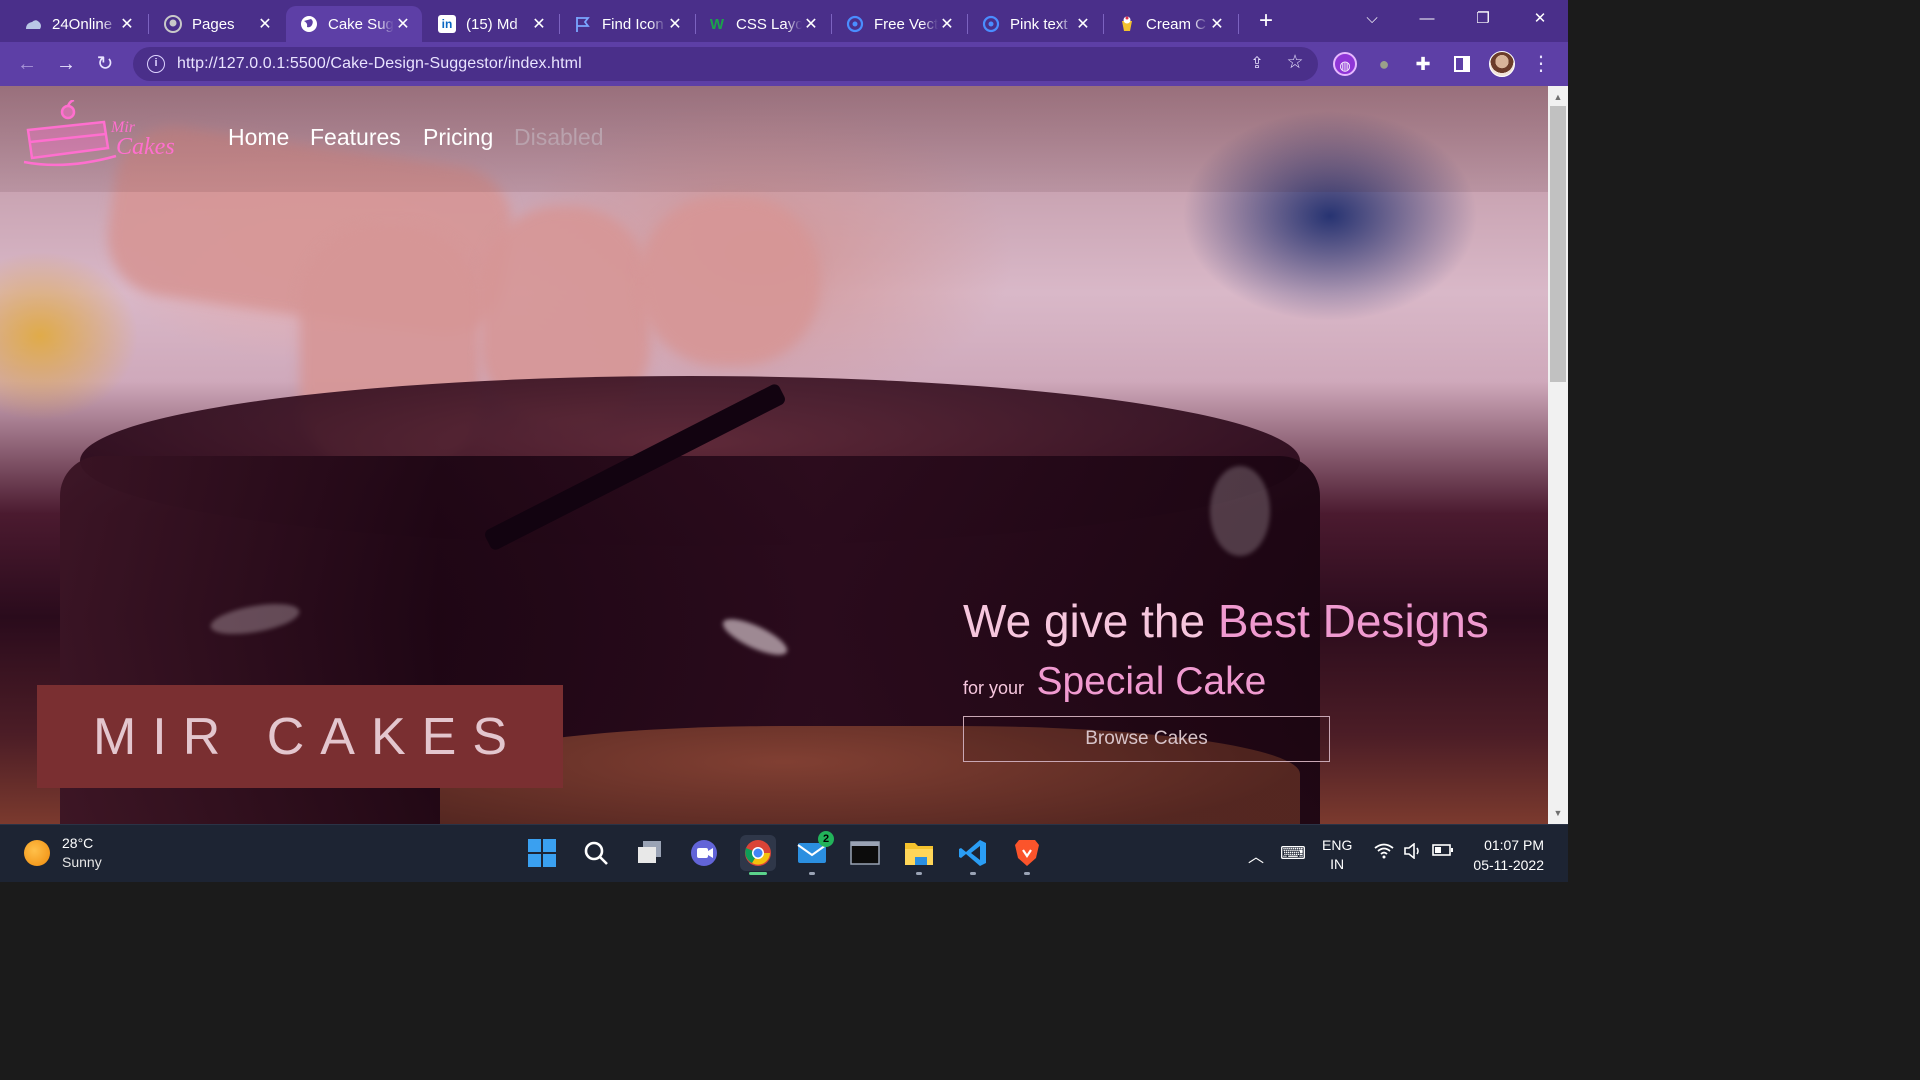 The image size is (1920, 1080). Describe the element at coordinates (1226, 621) in the screenshot. I see `hero-headline: We give the Best Designs` at that location.